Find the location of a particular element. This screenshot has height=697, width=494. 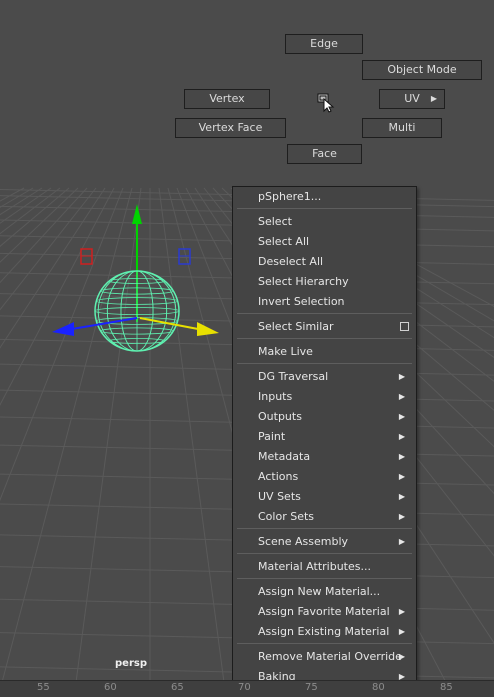

menu-item-label: Assign Existing Material is located at coordinates (324, 631).